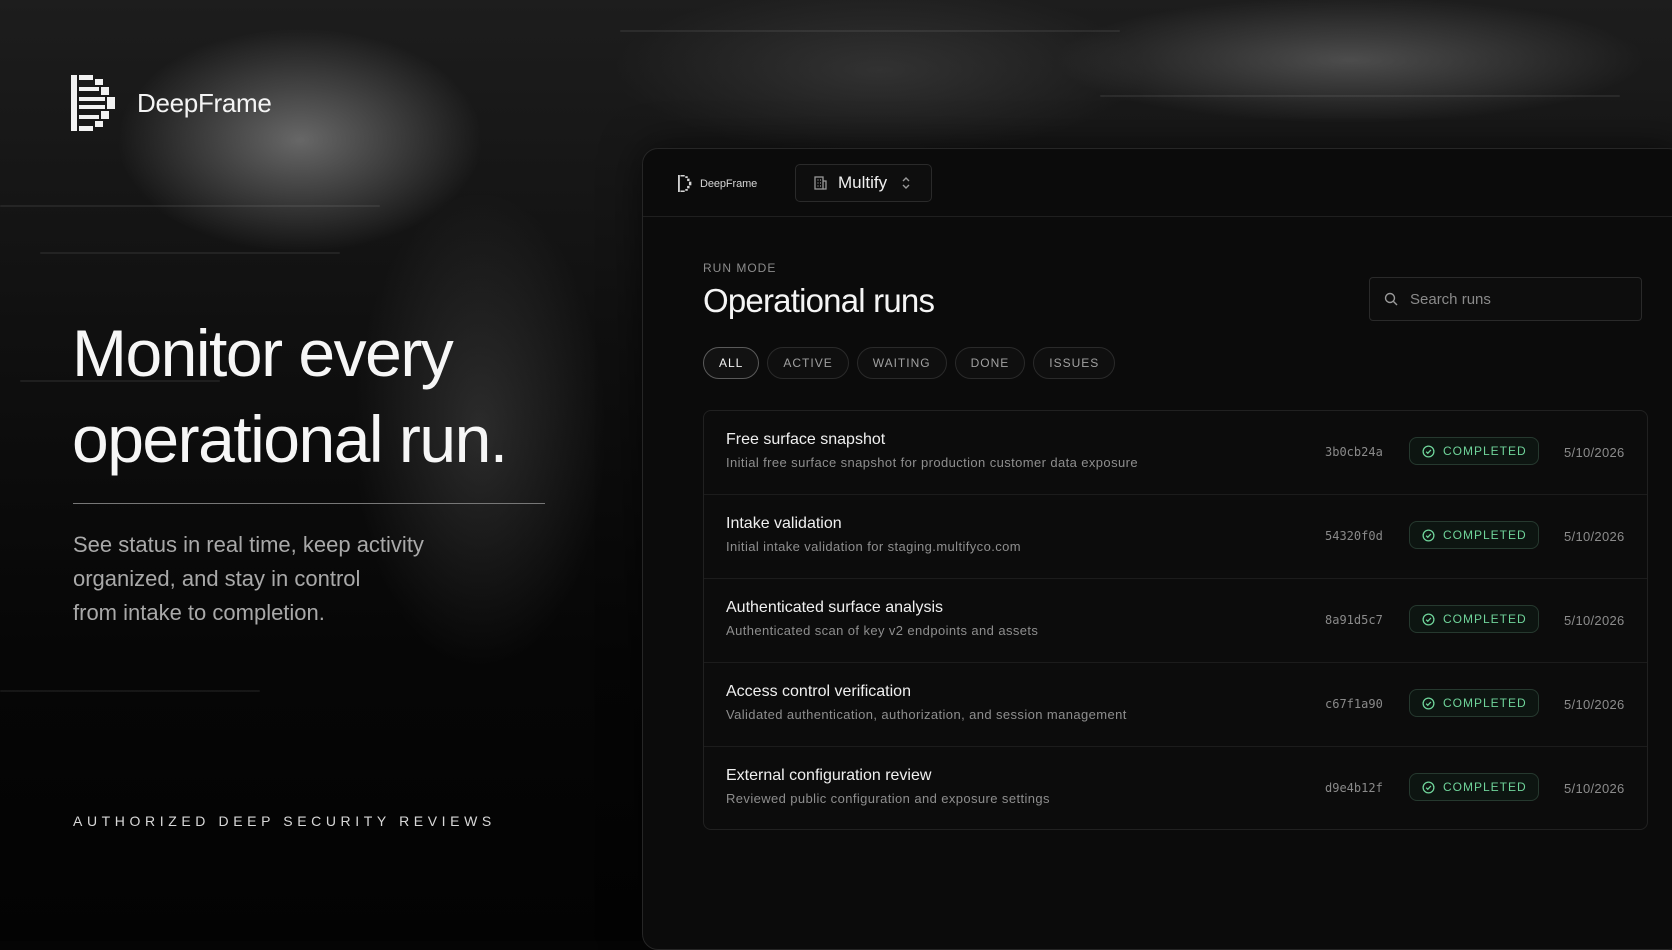  What do you see at coordinates (284, 821) in the screenshot?
I see `hero-tagline: AUTHORIZED DEEP SECURITY REVIEWS` at bounding box center [284, 821].